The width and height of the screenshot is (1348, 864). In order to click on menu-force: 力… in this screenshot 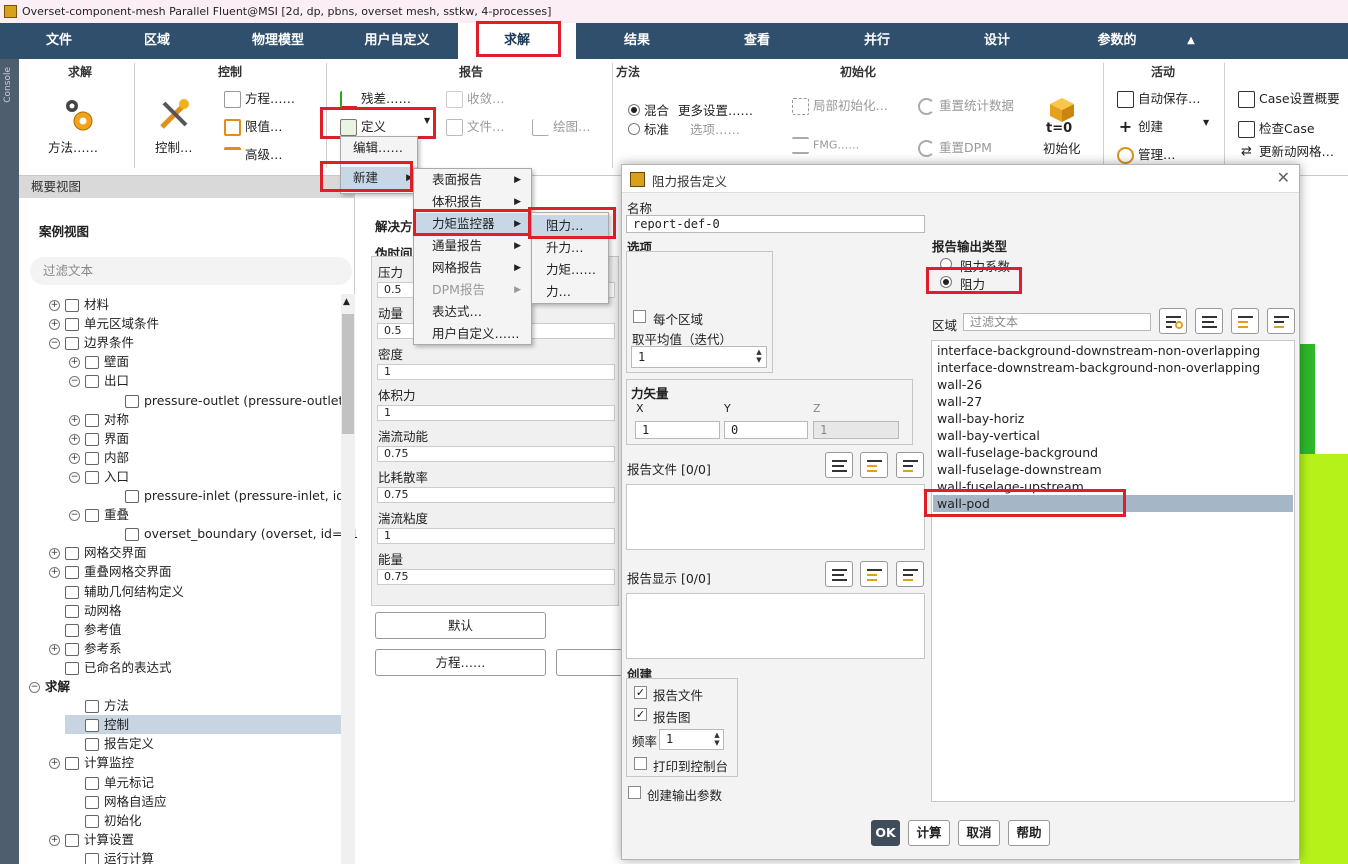, I will do `click(570, 292)`.